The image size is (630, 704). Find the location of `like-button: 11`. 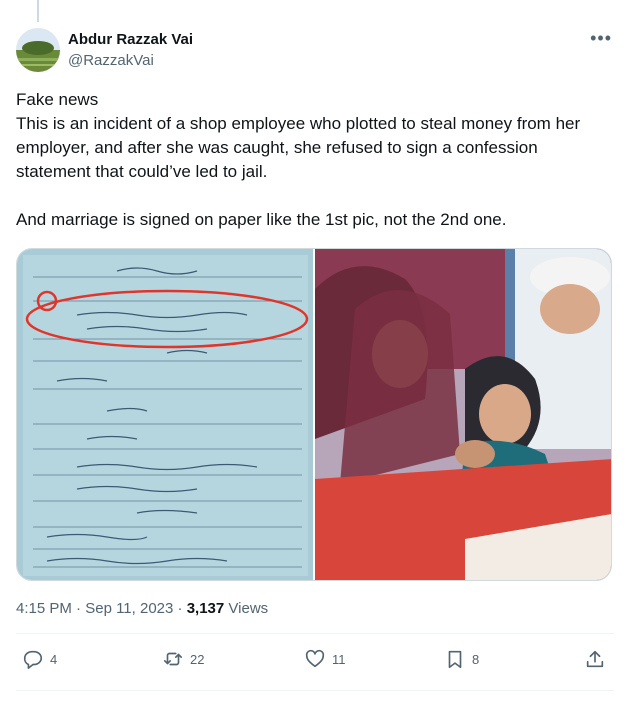

like-button: 11 is located at coordinates (325, 659).